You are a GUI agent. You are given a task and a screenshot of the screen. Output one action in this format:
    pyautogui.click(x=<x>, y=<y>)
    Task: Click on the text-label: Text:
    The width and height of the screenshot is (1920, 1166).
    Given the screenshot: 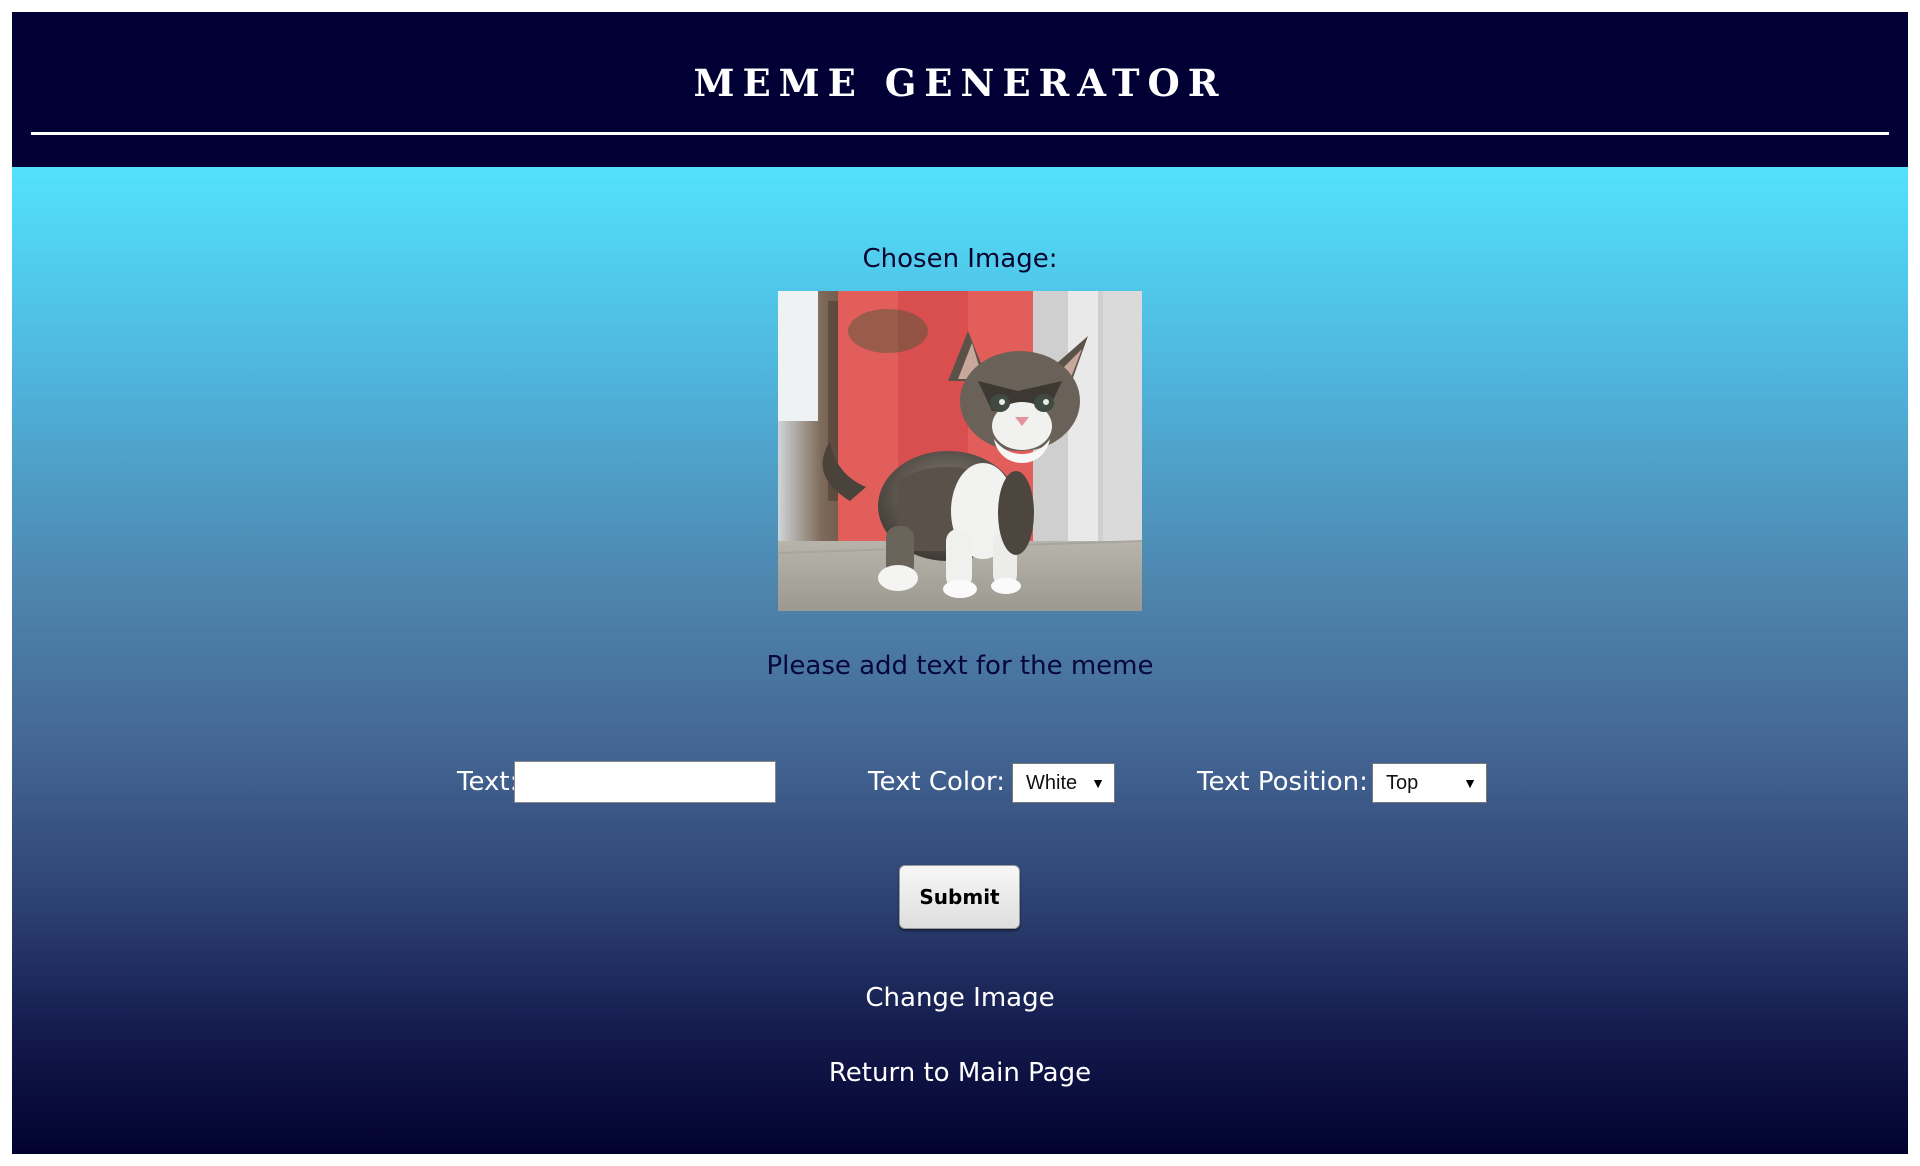 What is the action you would take?
    pyautogui.click(x=488, y=782)
    